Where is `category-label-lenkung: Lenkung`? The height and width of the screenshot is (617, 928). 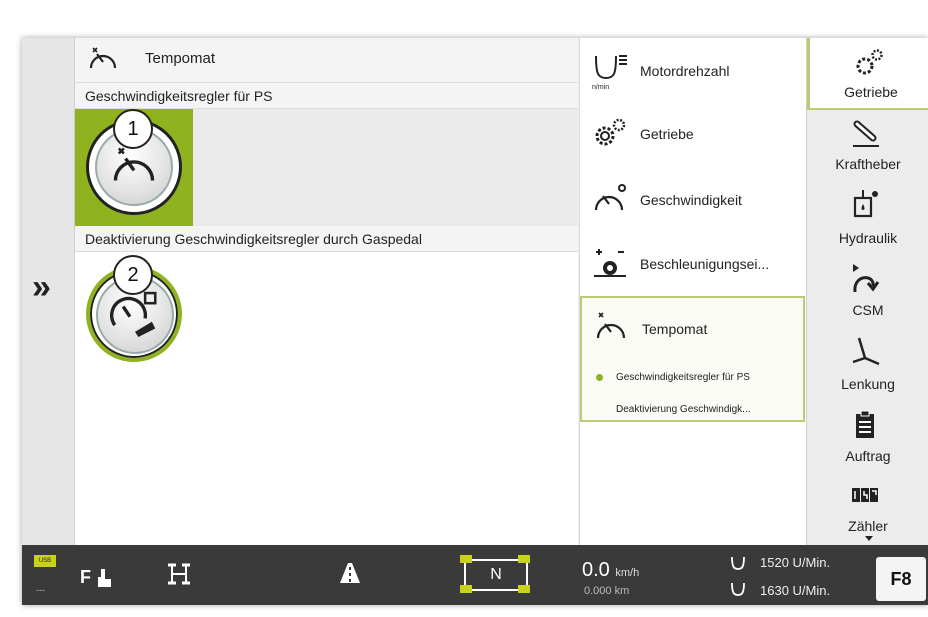 category-label-lenkung: Lenkung is located at coordinates (868, 384).